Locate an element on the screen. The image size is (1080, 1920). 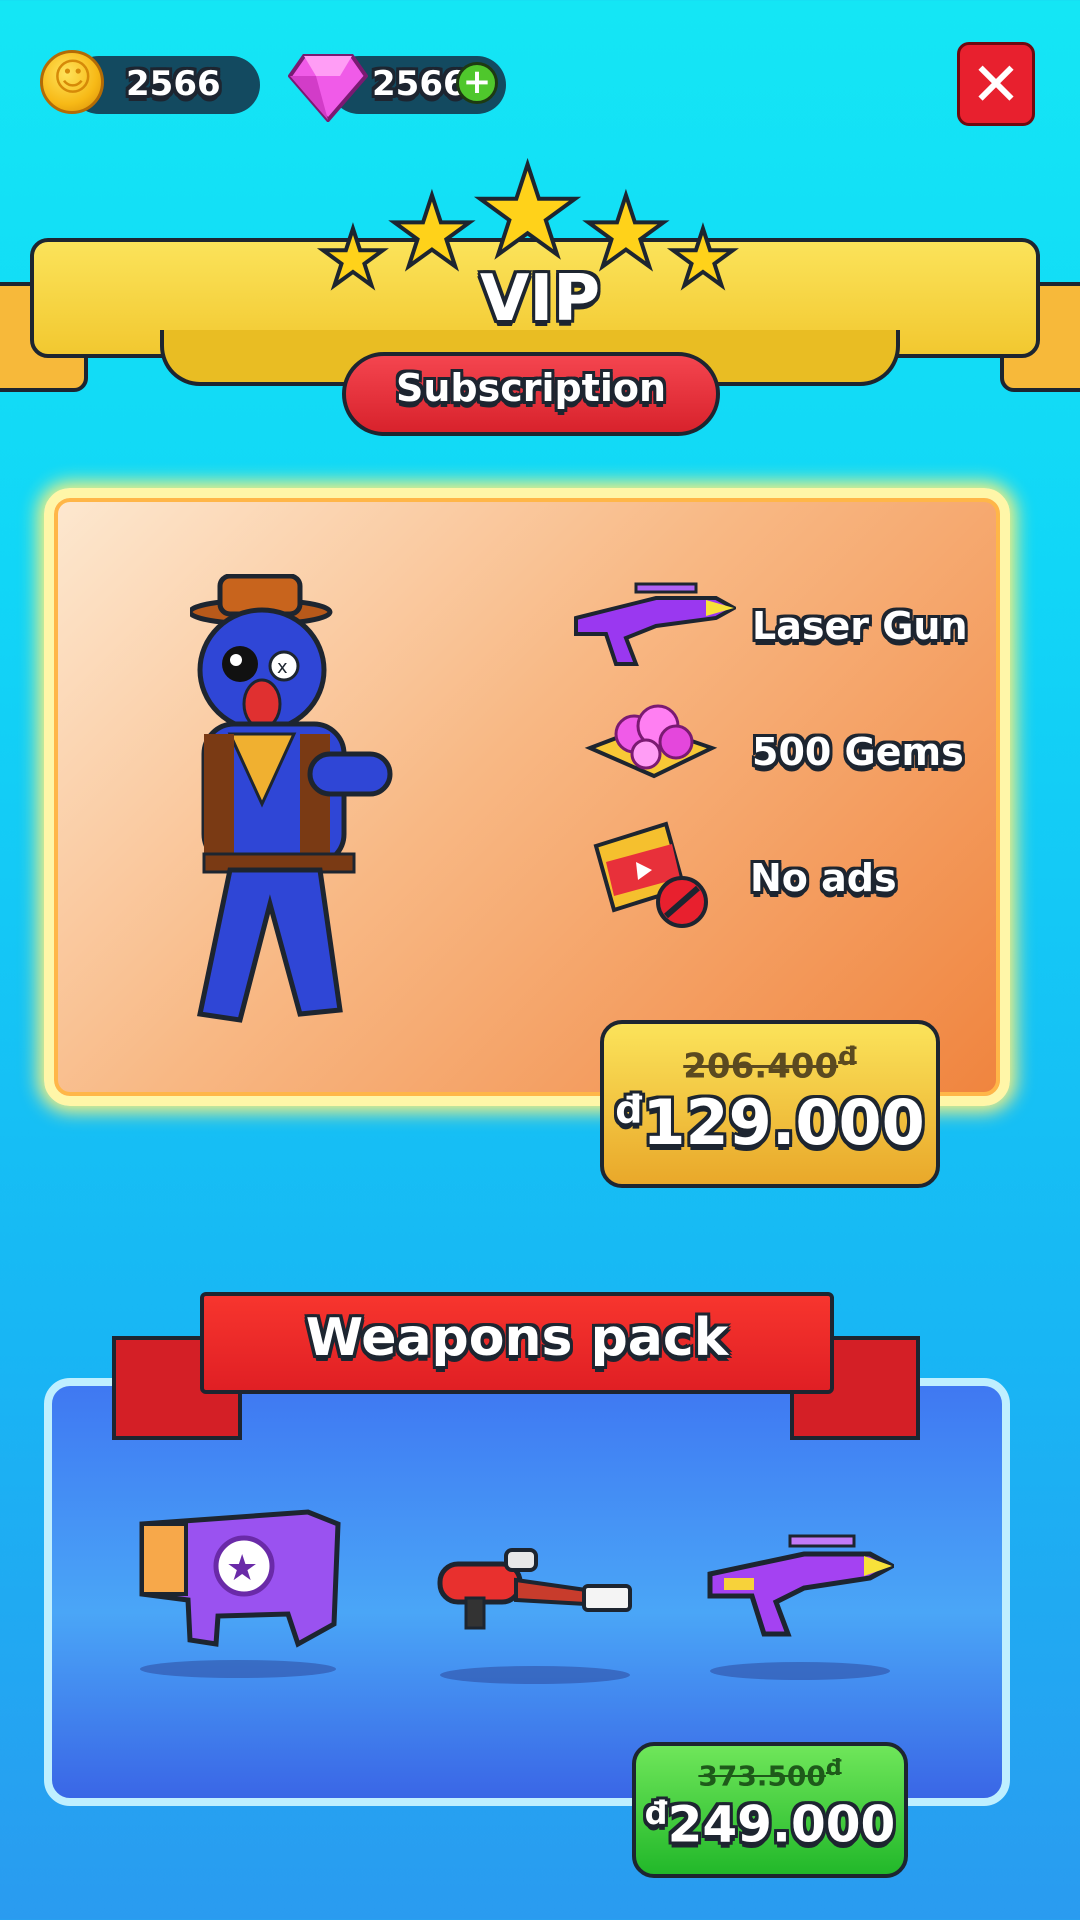
no-ads-icon is located at coordinates (650, 874).